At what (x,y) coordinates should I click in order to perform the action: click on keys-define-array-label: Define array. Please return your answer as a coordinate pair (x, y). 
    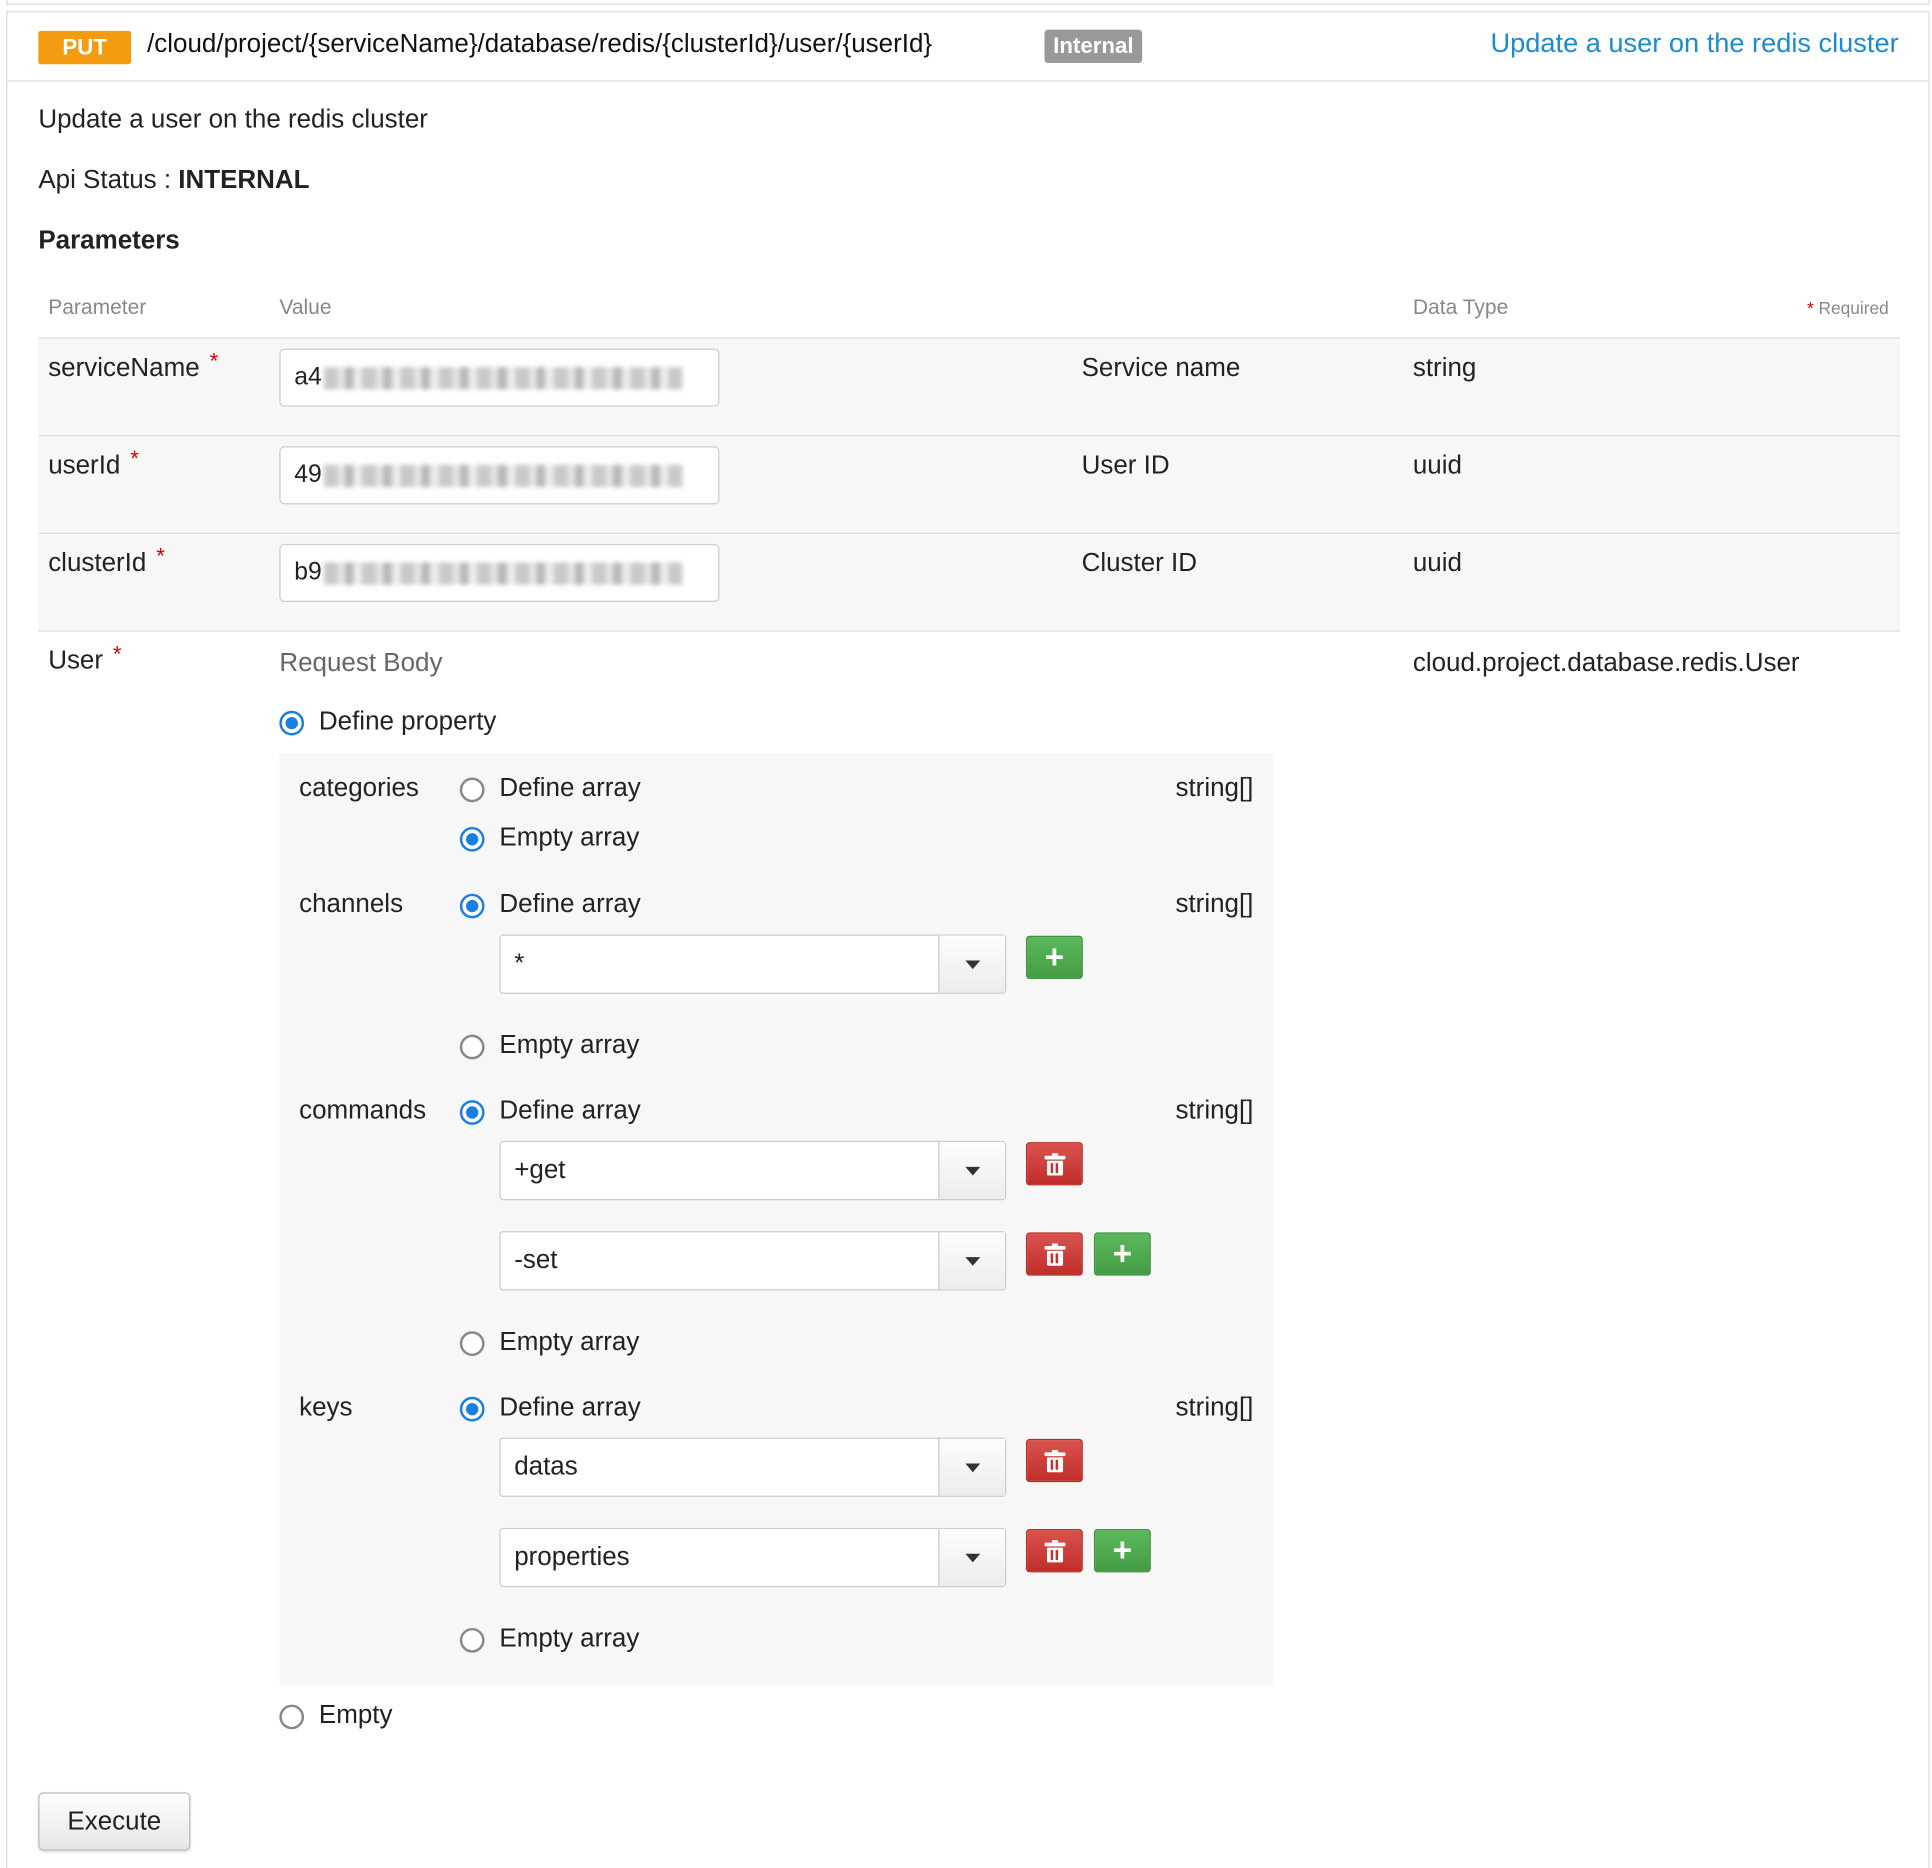
    Looking at the image, I should click on (569, 1408).